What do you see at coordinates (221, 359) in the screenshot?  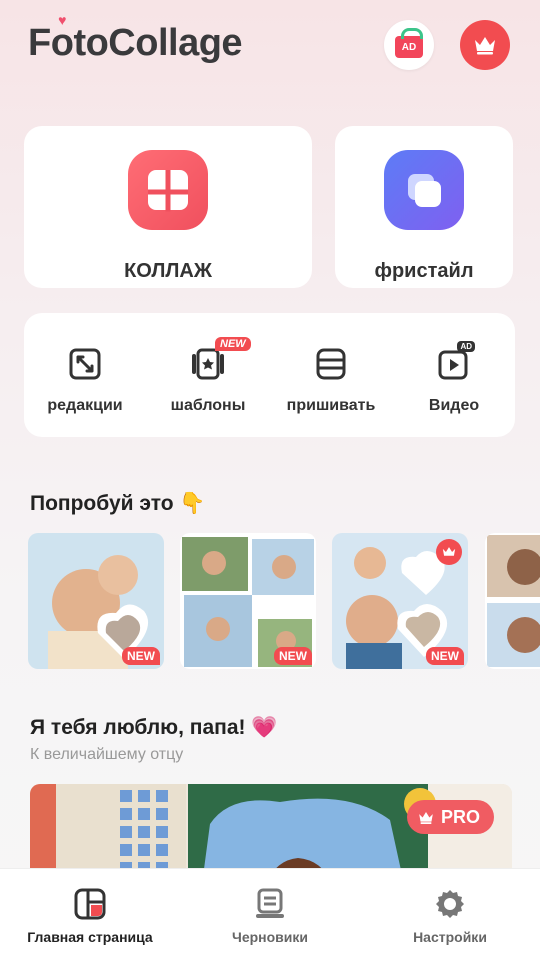 I see `templates-icon: NEW` at bounding box center [221, 359].